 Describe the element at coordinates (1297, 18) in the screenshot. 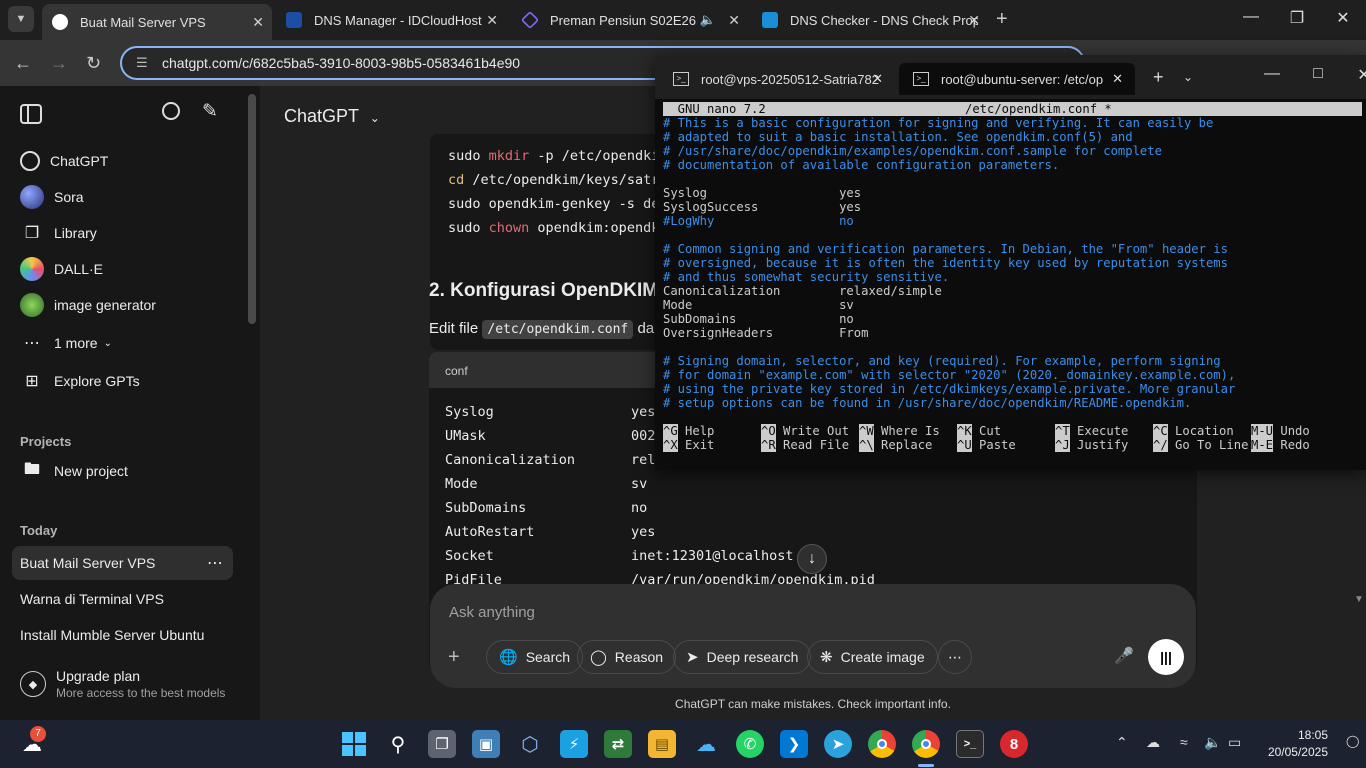

I see `maximize-icon: ❐` at that location.